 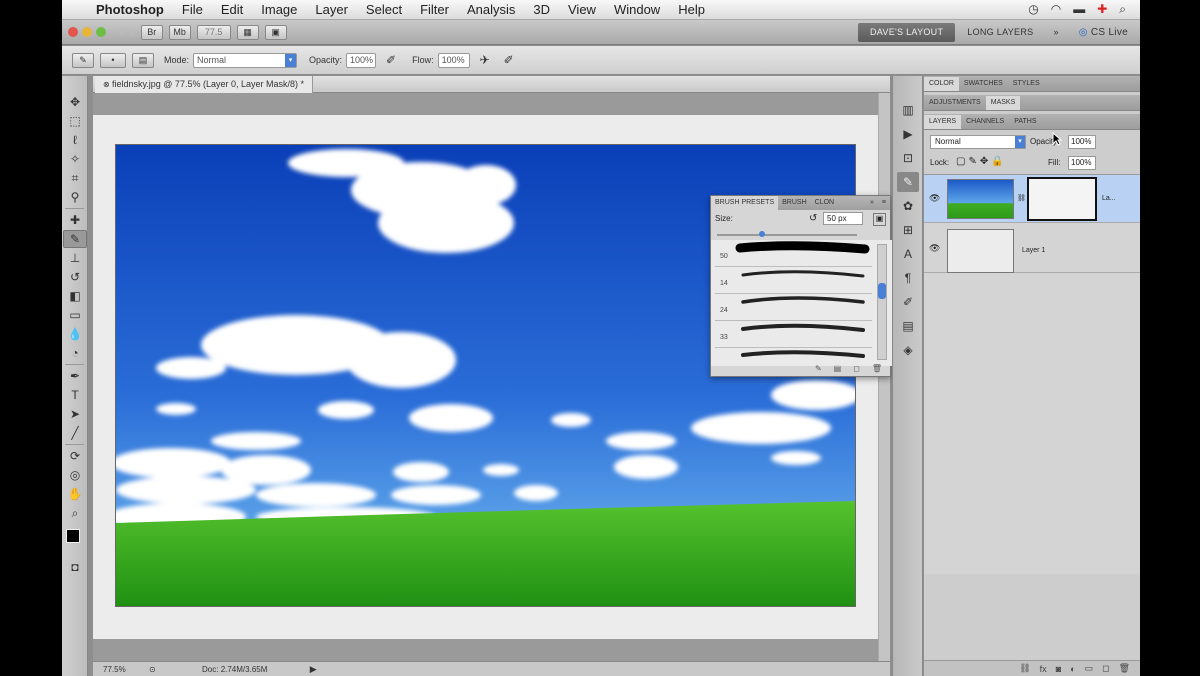 What do you see at coordinates (143, 60) in the screenshot?
I see `toggle-brush-panel-icon: ▤` at bounding box center [143, 60].